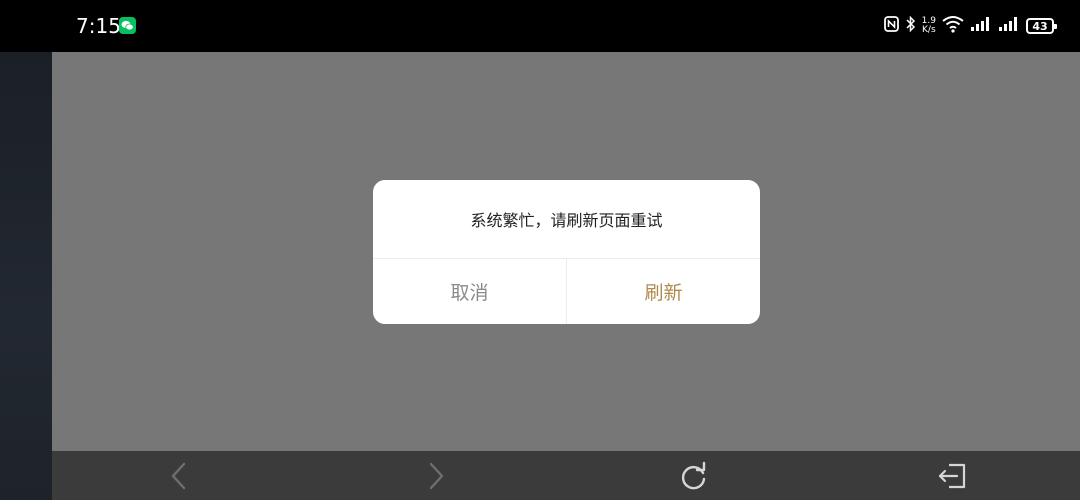 The height and width of the screenshot is (500, 1080). What do you see at coordinates (98, 26) in the screenshot?
I see `status-time: 7:15` at bounding box center [98, 26].